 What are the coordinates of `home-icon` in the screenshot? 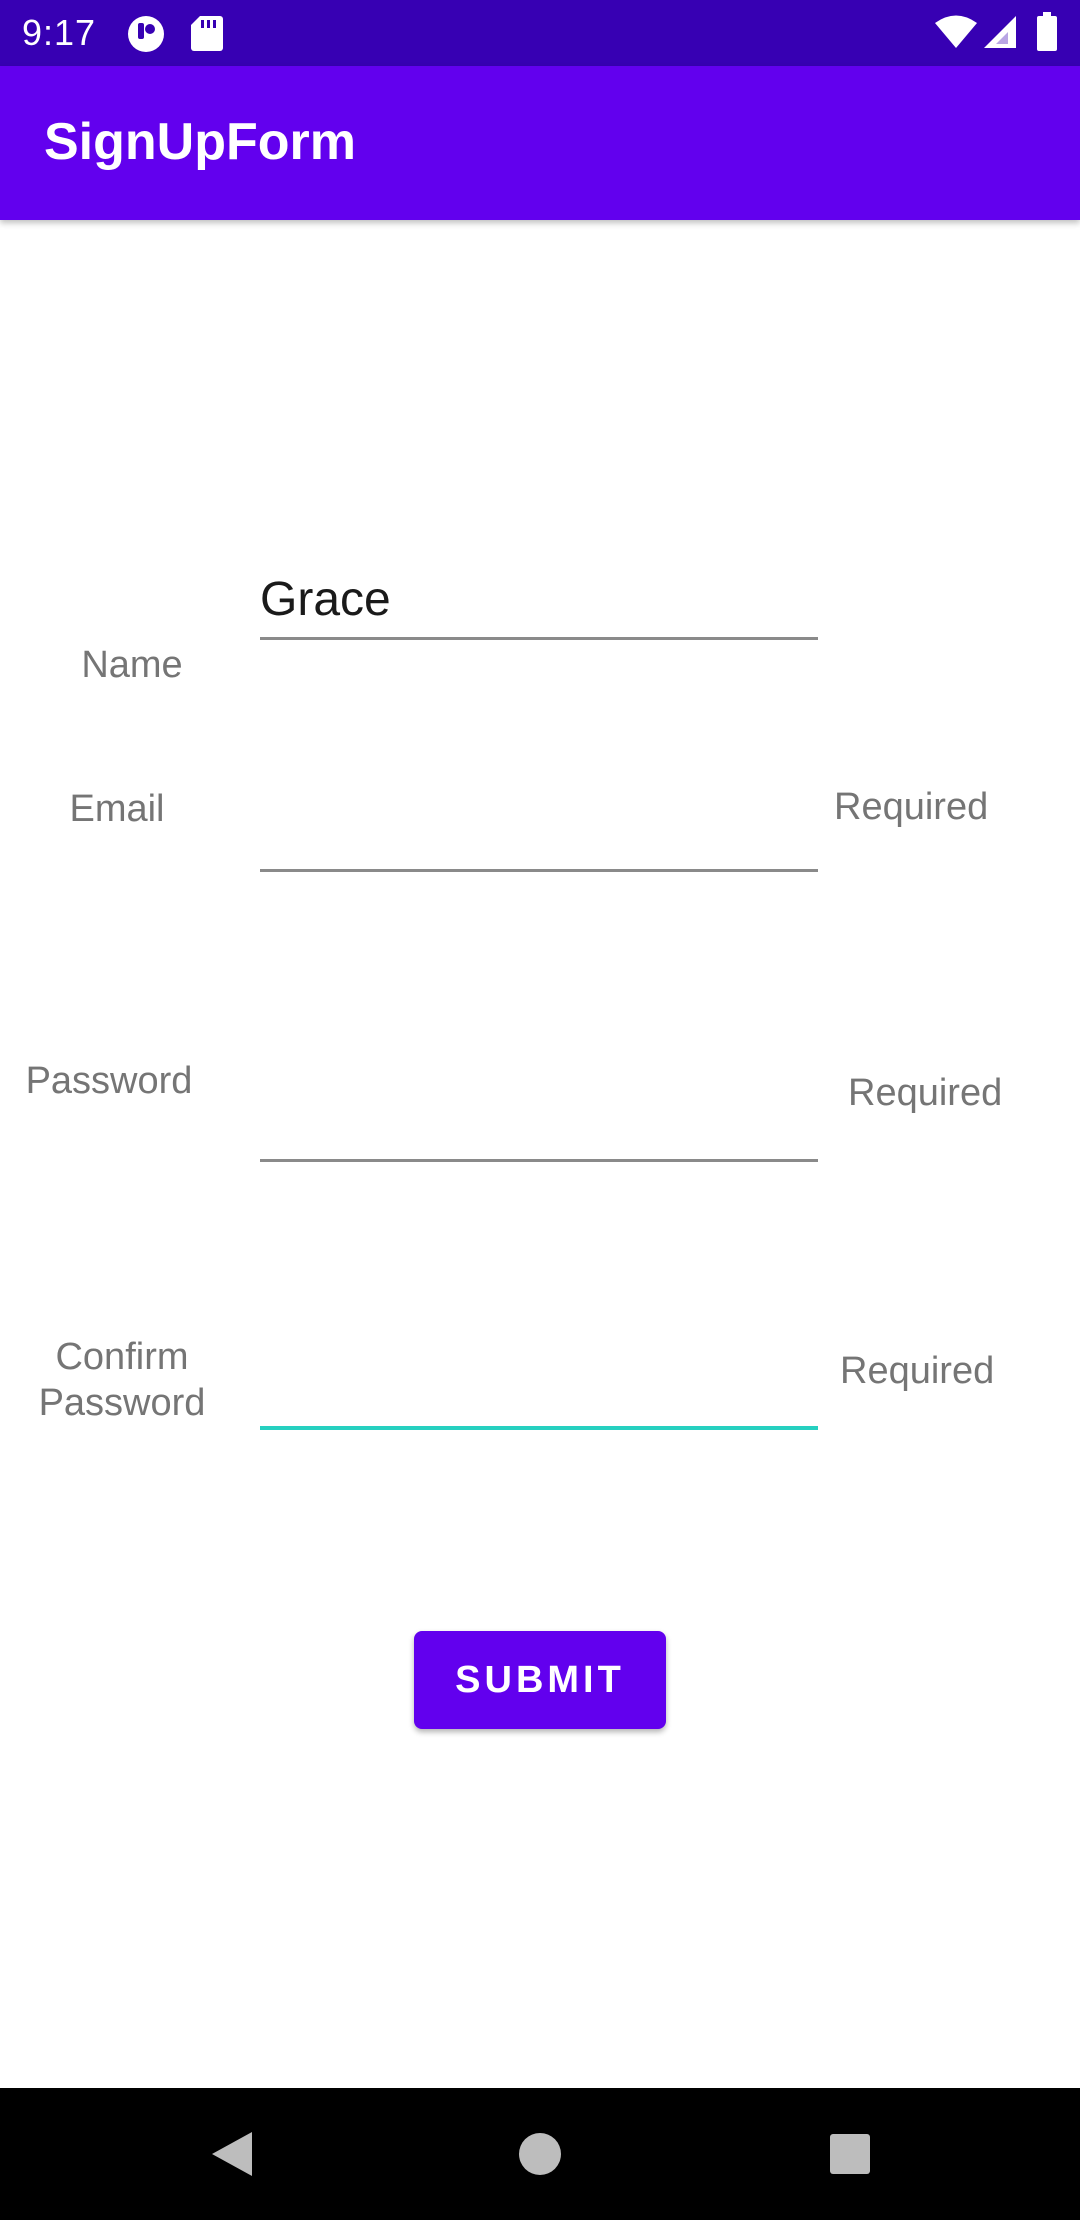 It's located at (540, 2154).